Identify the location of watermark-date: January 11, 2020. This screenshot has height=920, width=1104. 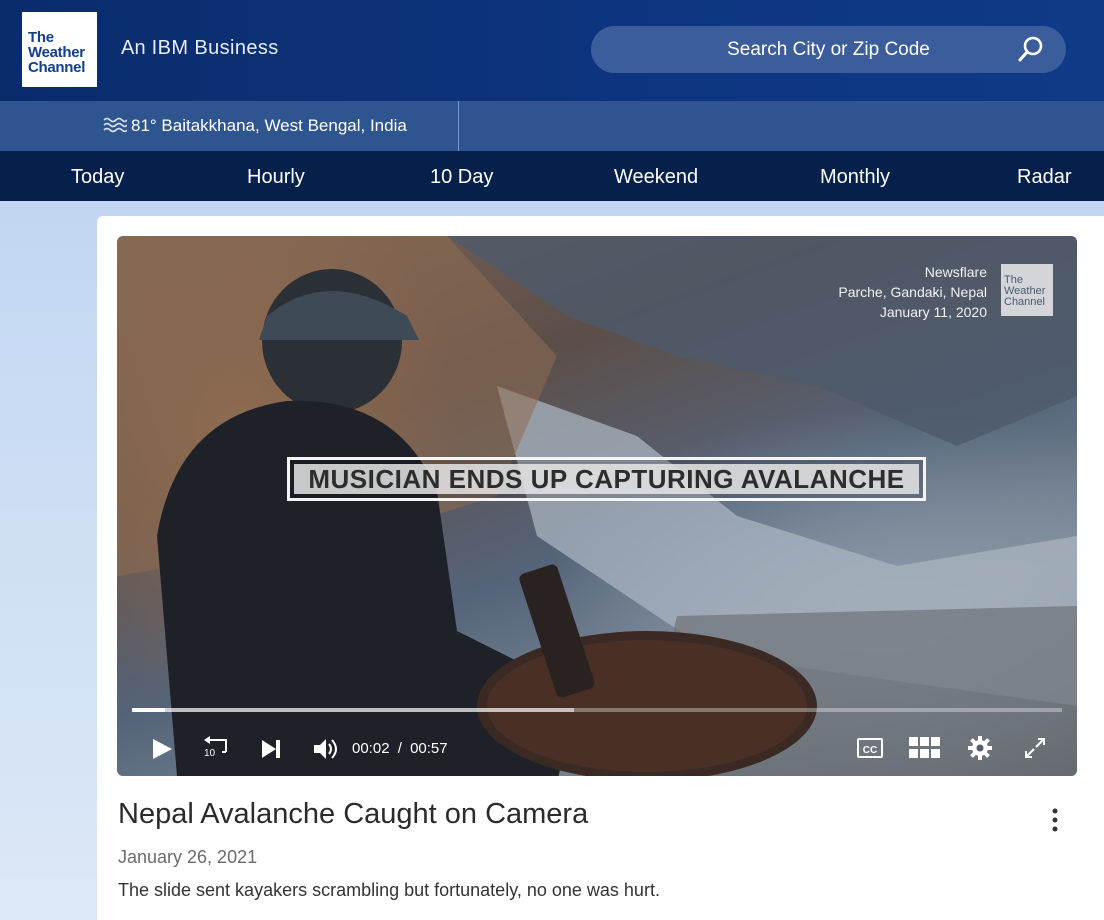
(933, 312).